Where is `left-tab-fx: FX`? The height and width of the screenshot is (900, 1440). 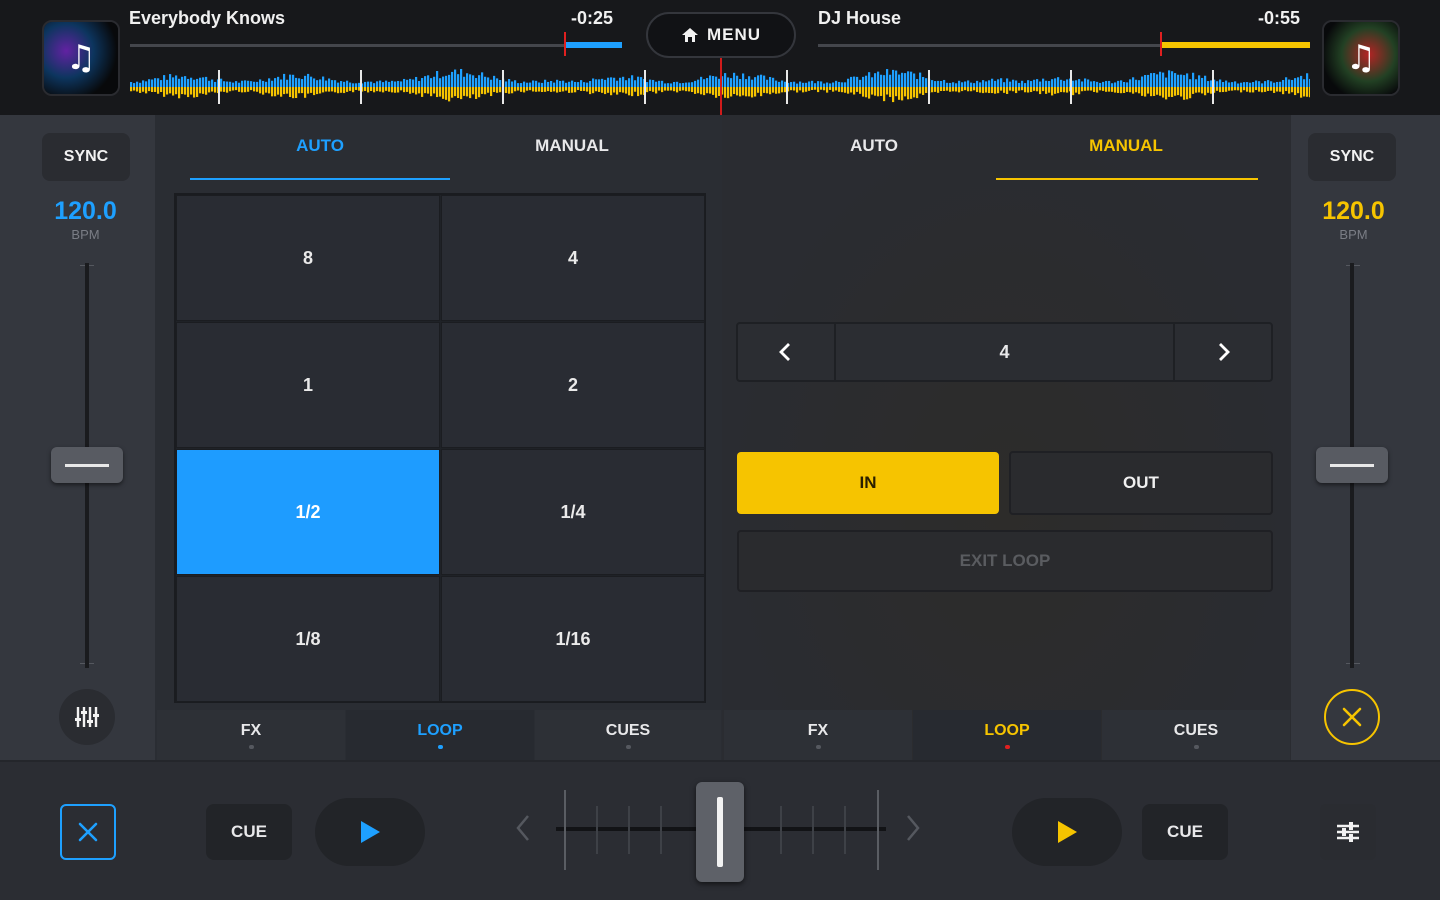 left-tab-fx: FX is located at coordinates (251, 735).